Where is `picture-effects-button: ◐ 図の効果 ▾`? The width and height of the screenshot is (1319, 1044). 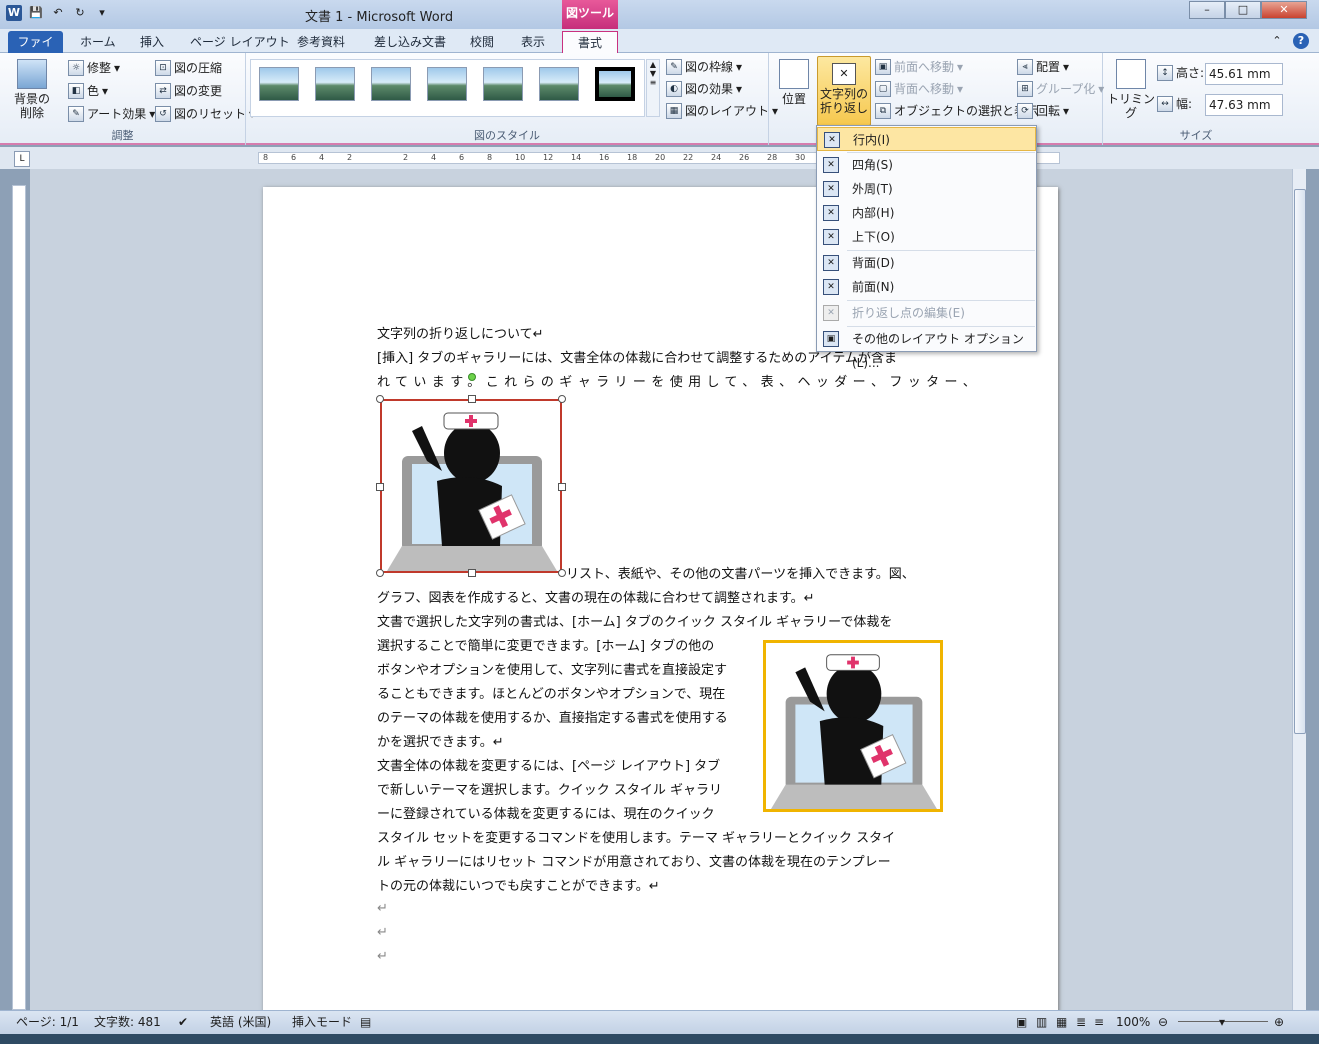
picture-effects-button: ◐ 図の効果 ▾ is located at coordinates (704, 88).